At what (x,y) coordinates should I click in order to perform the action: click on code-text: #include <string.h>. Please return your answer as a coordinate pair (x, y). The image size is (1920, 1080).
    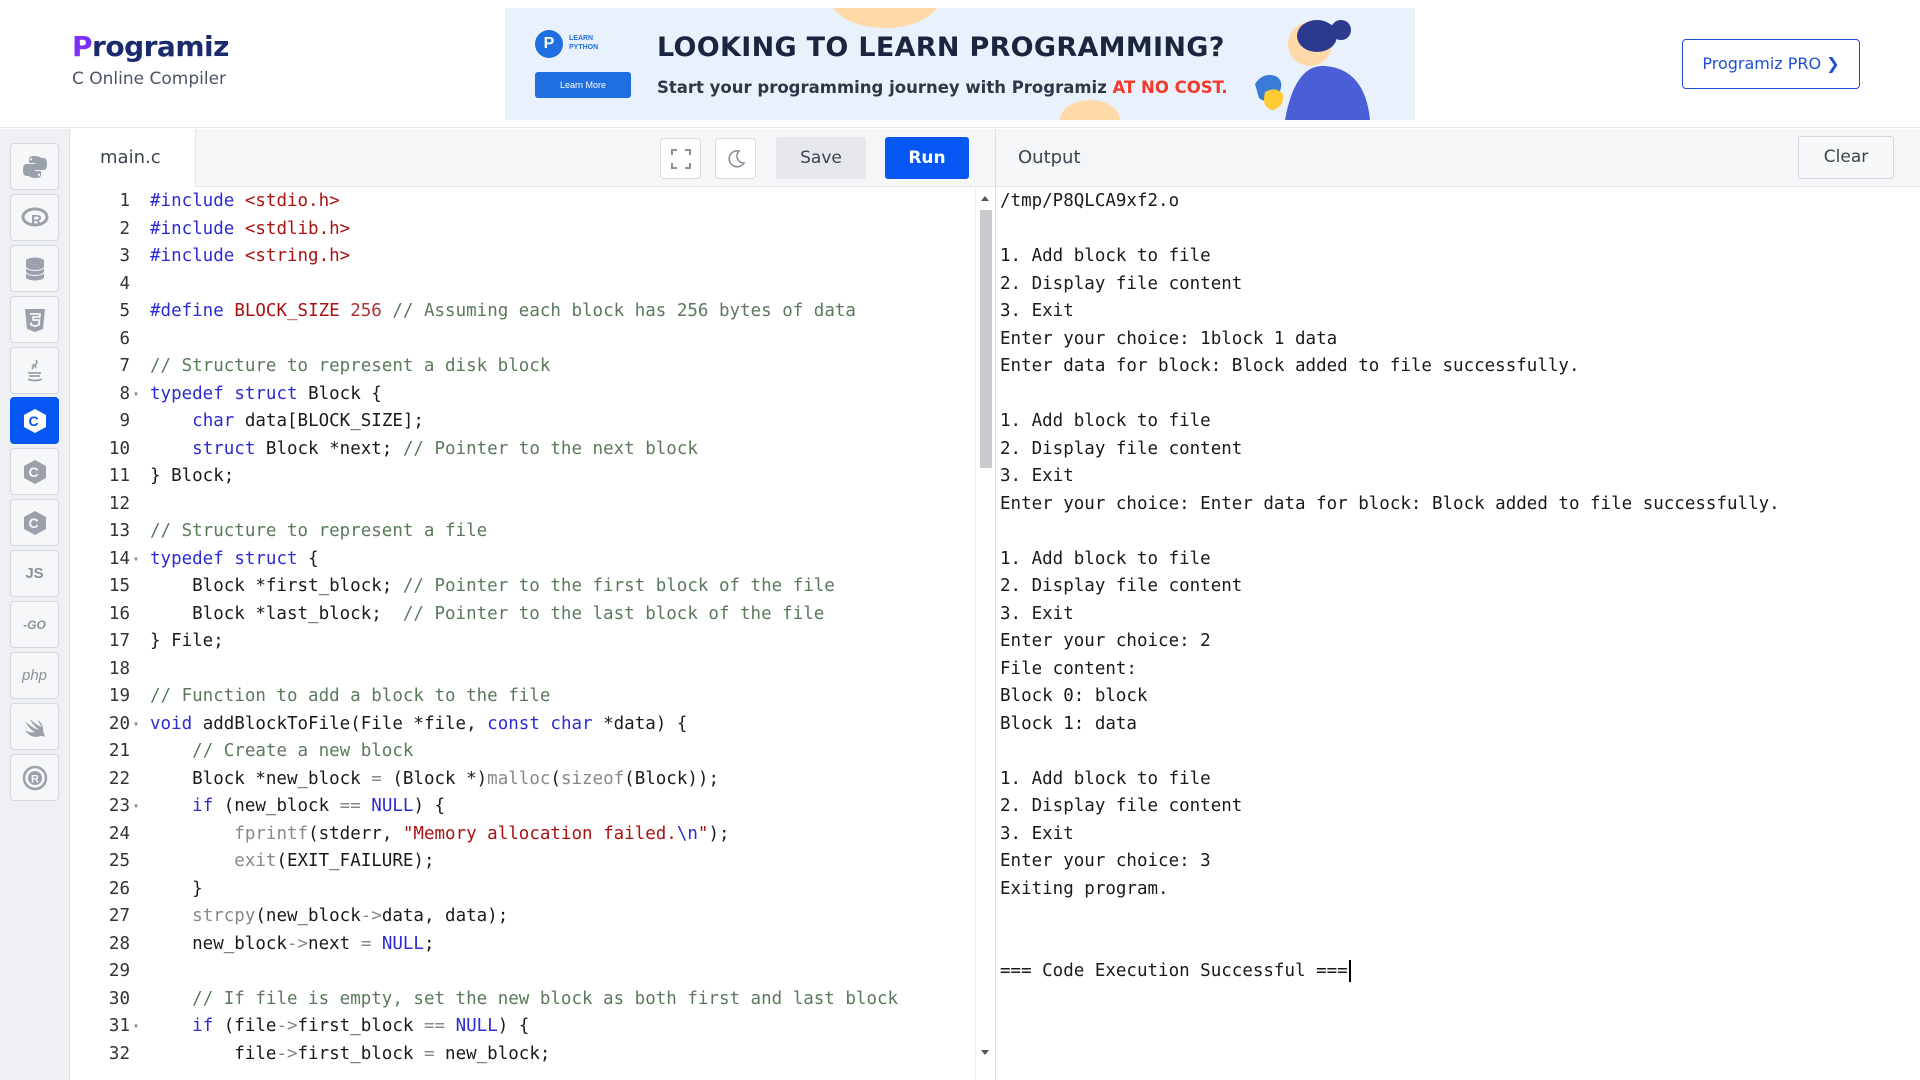
    Looking at the image, I should click on (250, 256).